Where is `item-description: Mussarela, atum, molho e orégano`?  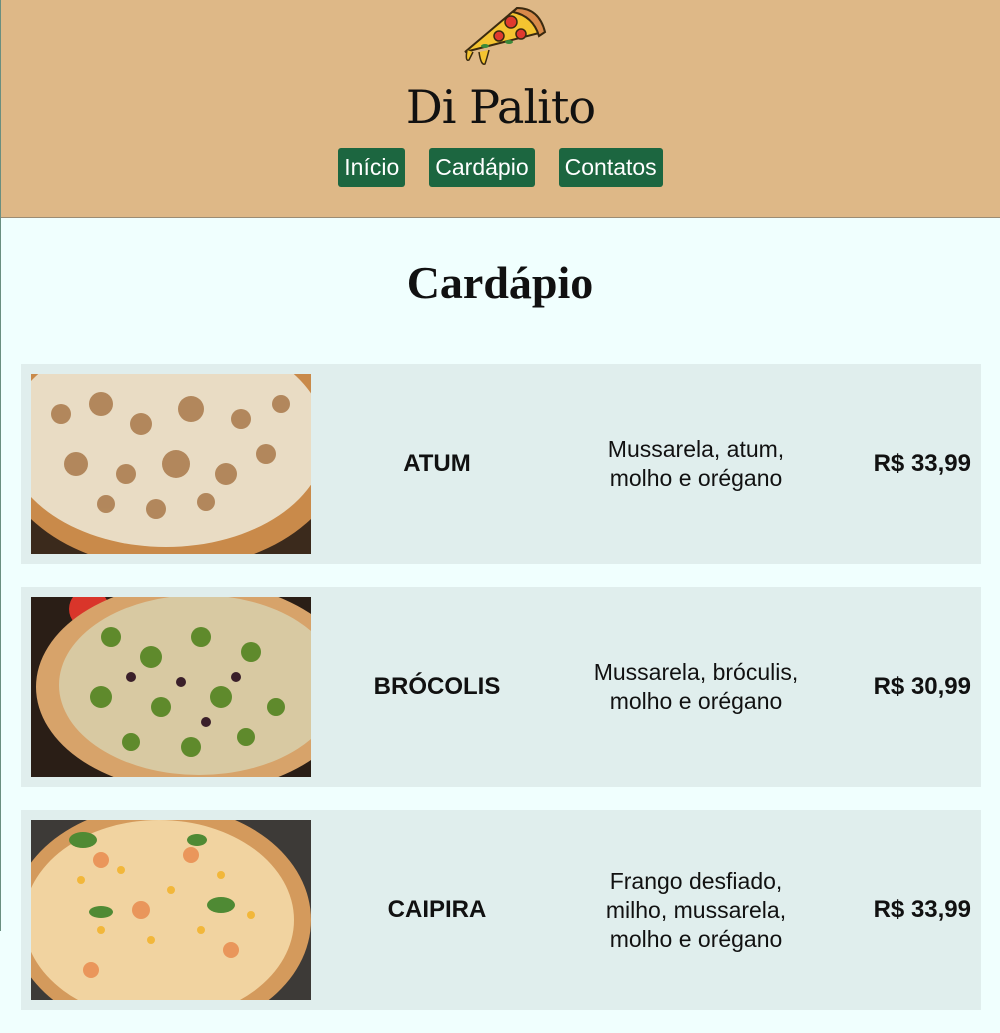 item-description: Mussarela, atum, molho e orégano is located at coordinates (696, 463).